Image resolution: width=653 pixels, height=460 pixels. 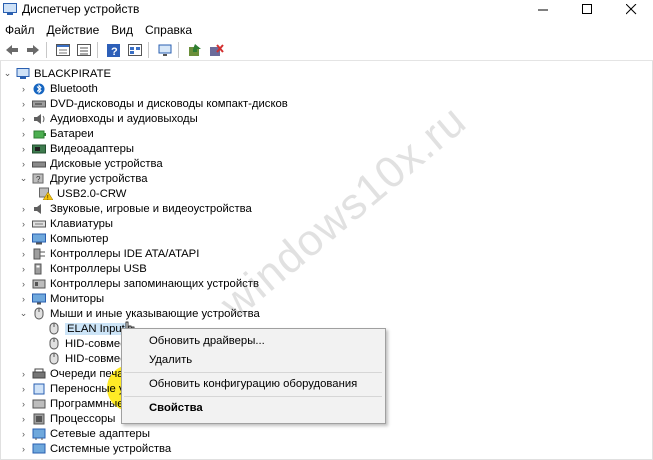 What do you see at coordinates (86, 343) in the screenshot?
I see `tree-item-hid-1: HID-совмес` at bounding box center [86, 343].